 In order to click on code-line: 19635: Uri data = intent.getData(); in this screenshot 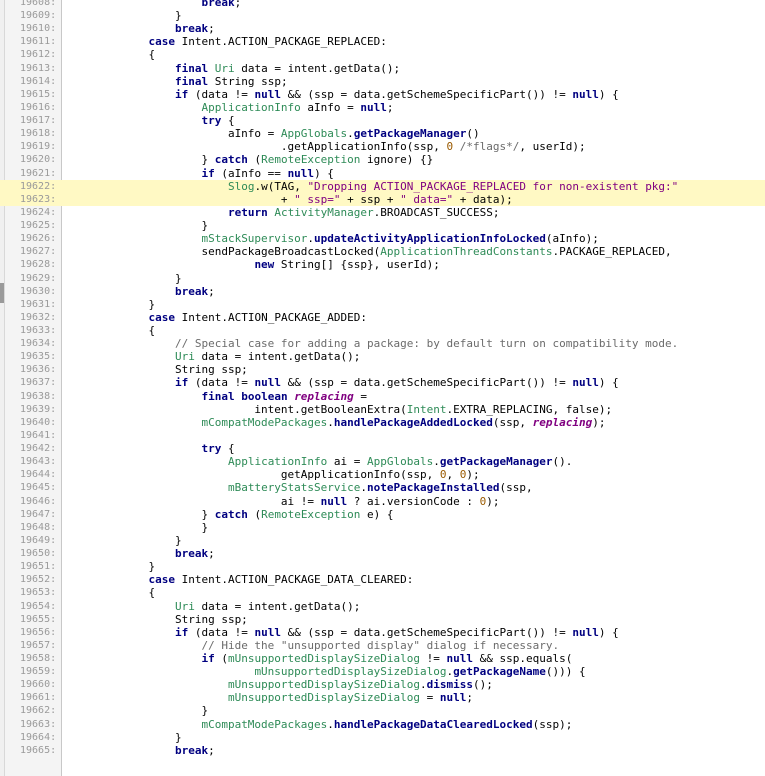, I will do `click(382, 356)`.